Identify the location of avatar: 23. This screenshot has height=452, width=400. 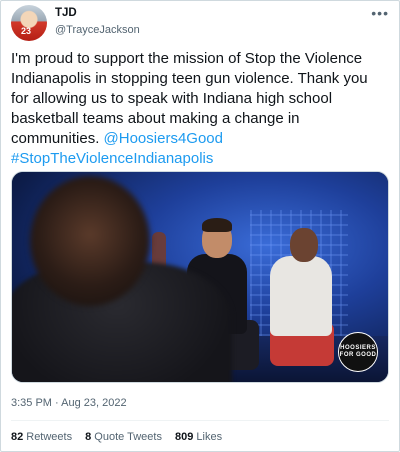
(29, 23).